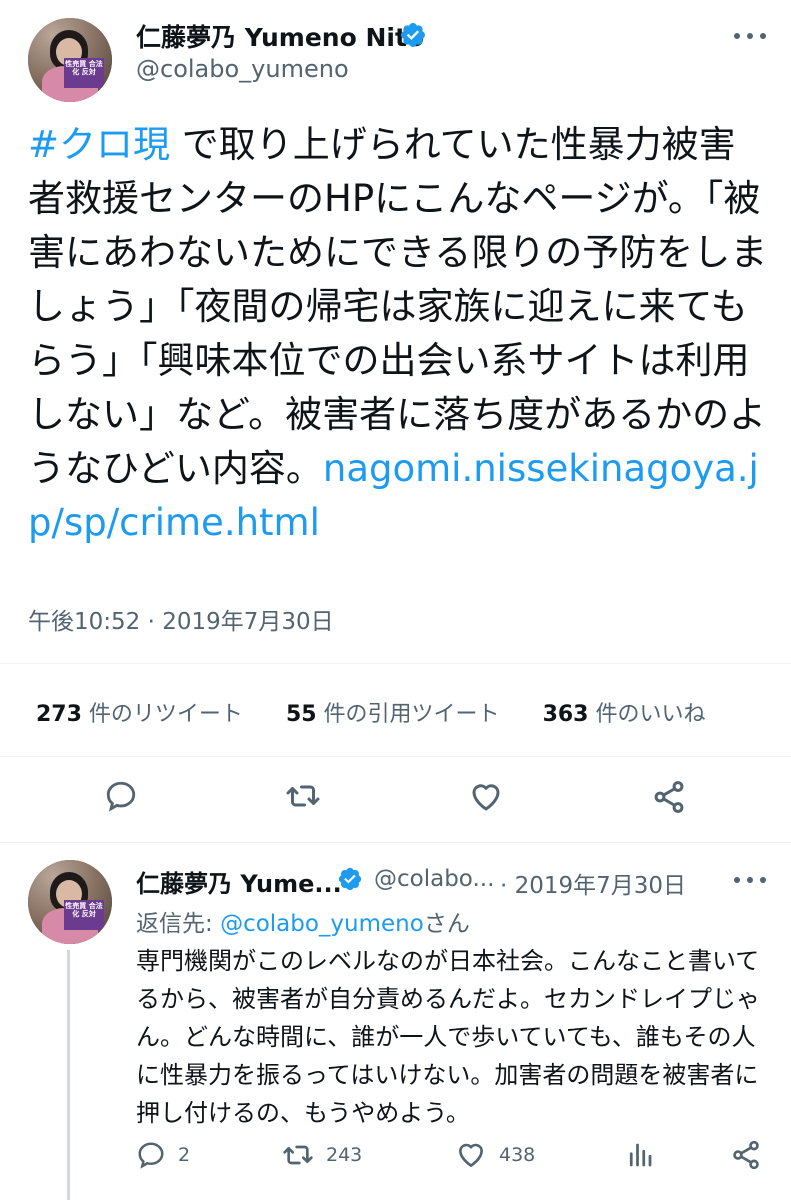 The width and height of the screenshot is (791, 1200). What do you see at coordinates (181, 619) in the screenshot?
I see `tweet-timestamp: 午後10:52 · 2019年7月30日` at bounding box center [181, 619].